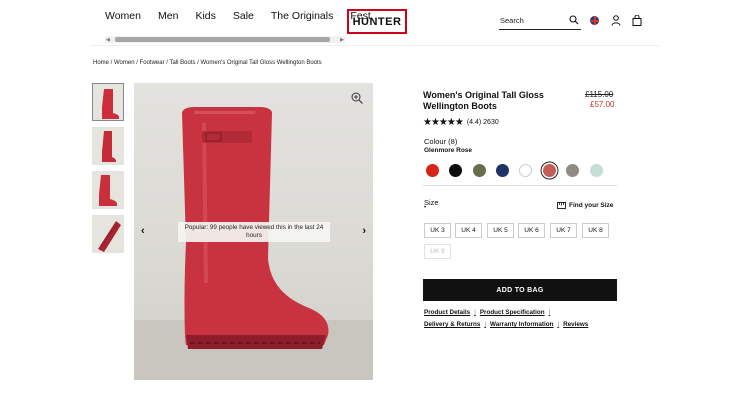 Image resolution: width=750 pixels, height=400 pixels. I want to click on top-nav: Women Men Kids Sale The Originals Fest, so click(238, 16).